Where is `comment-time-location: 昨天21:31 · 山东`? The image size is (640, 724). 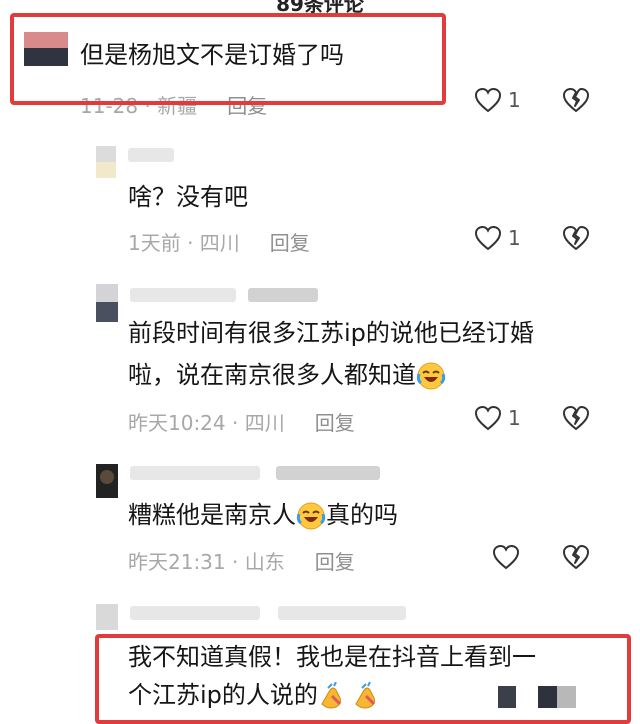
comment-time-location: 昨天21:31 · 山东 is located at coordinates (206, 562).